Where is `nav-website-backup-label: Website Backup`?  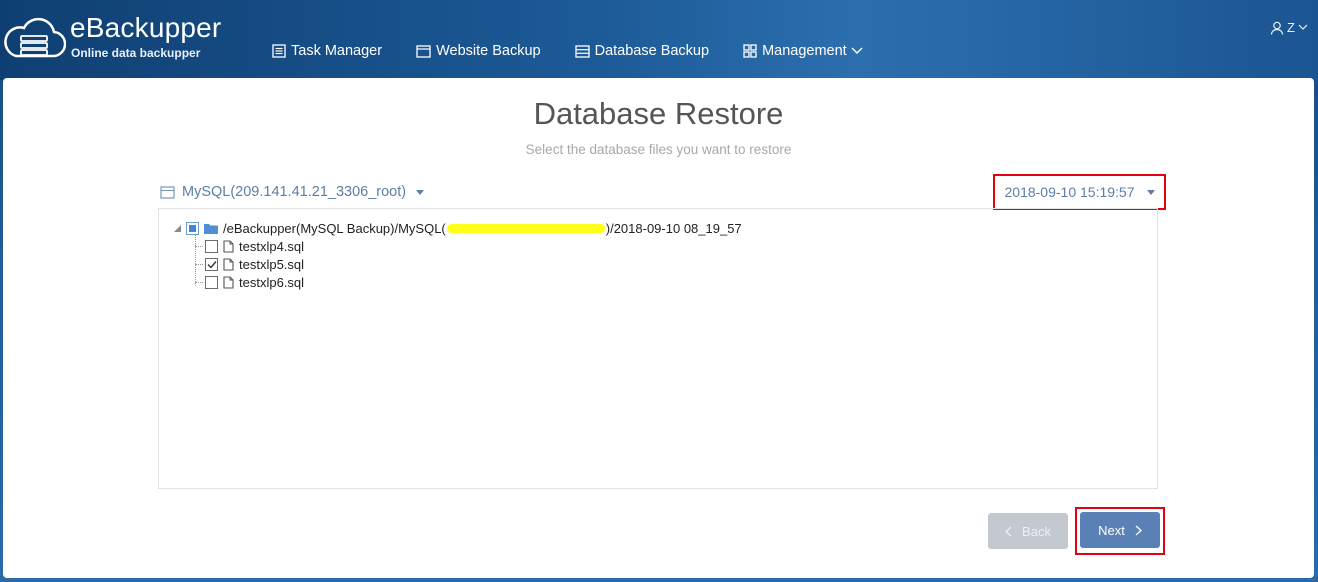
nav-website-backup-label: Website Backup is located at coordinates (488, 51).